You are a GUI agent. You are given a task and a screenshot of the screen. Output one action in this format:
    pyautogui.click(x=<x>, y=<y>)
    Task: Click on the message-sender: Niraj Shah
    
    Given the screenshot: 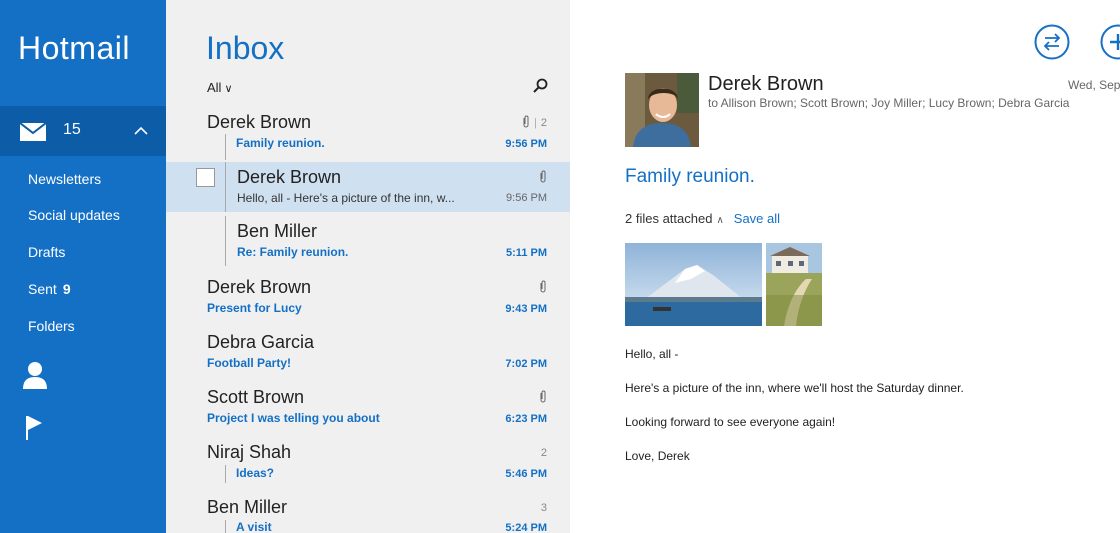 What is the action you would take?
    pyautogui.click(x=249, y=452)
    